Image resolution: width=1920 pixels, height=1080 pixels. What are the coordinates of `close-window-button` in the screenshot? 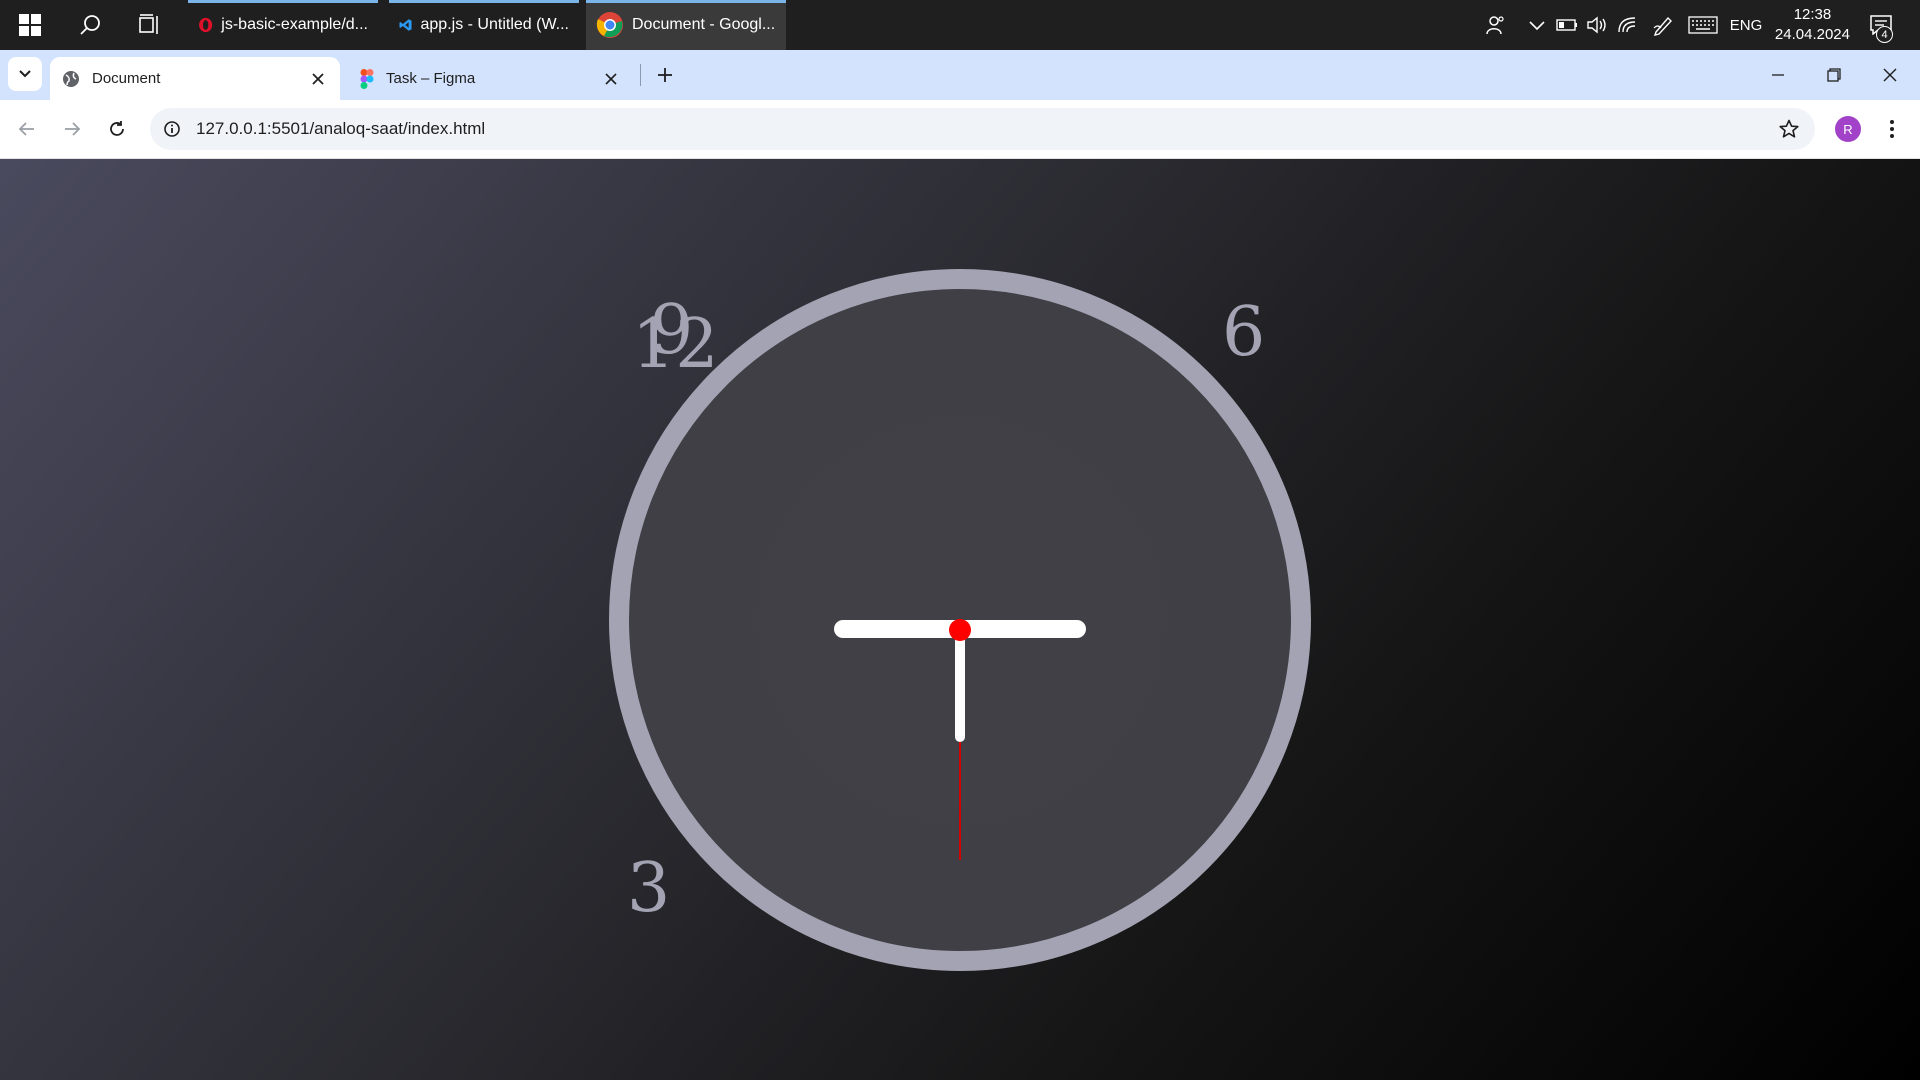 It's located at (1890, 75).